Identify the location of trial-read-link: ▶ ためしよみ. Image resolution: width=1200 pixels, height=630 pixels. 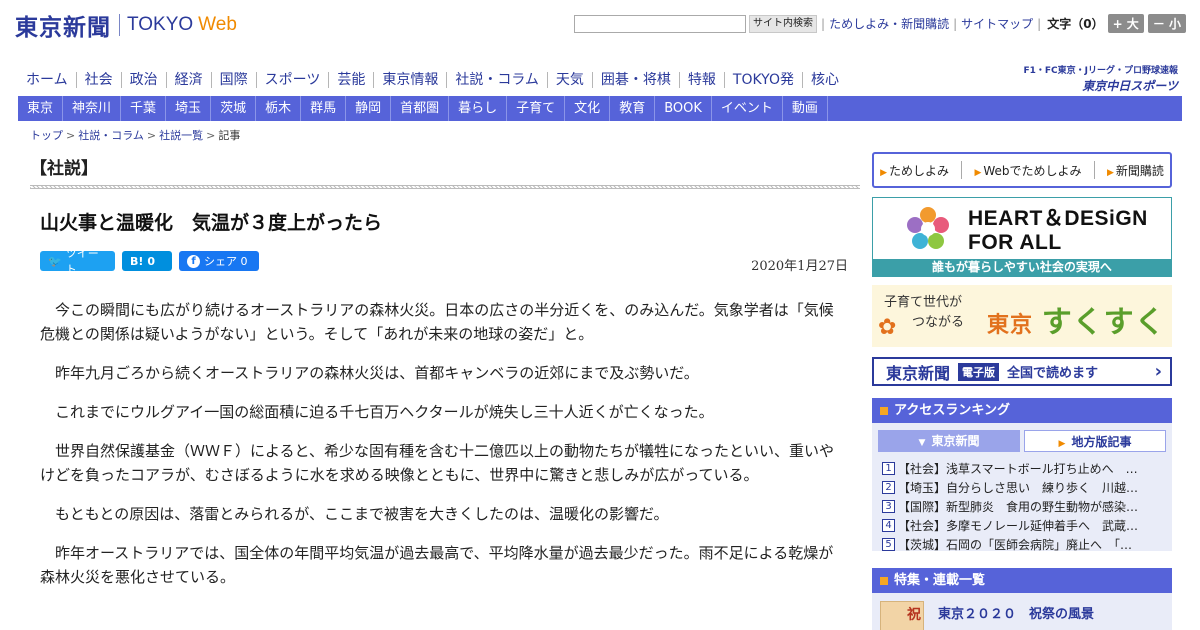
(914, 170).